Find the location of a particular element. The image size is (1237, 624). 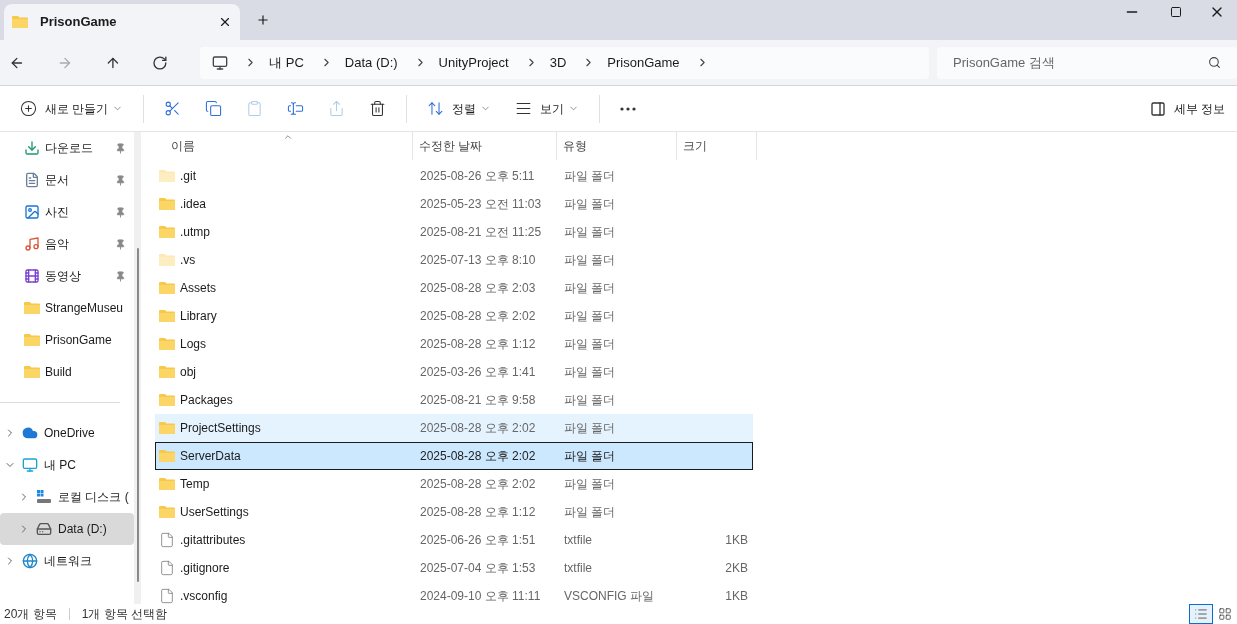

details-button: 세부 정보 is located at coordinates (1187, 108).